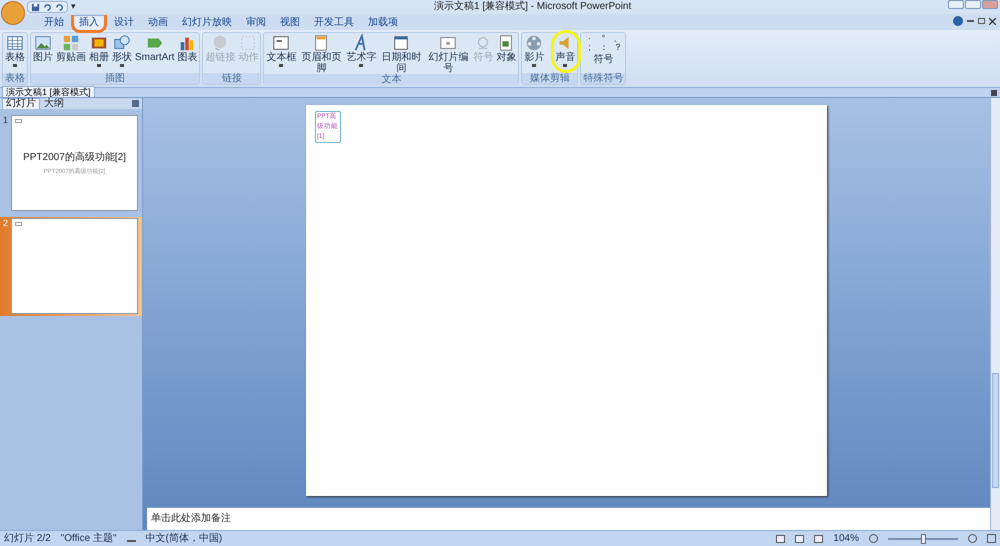 The image size is (1000, 546). I want to click on clipart-icon, so click(71, 43).